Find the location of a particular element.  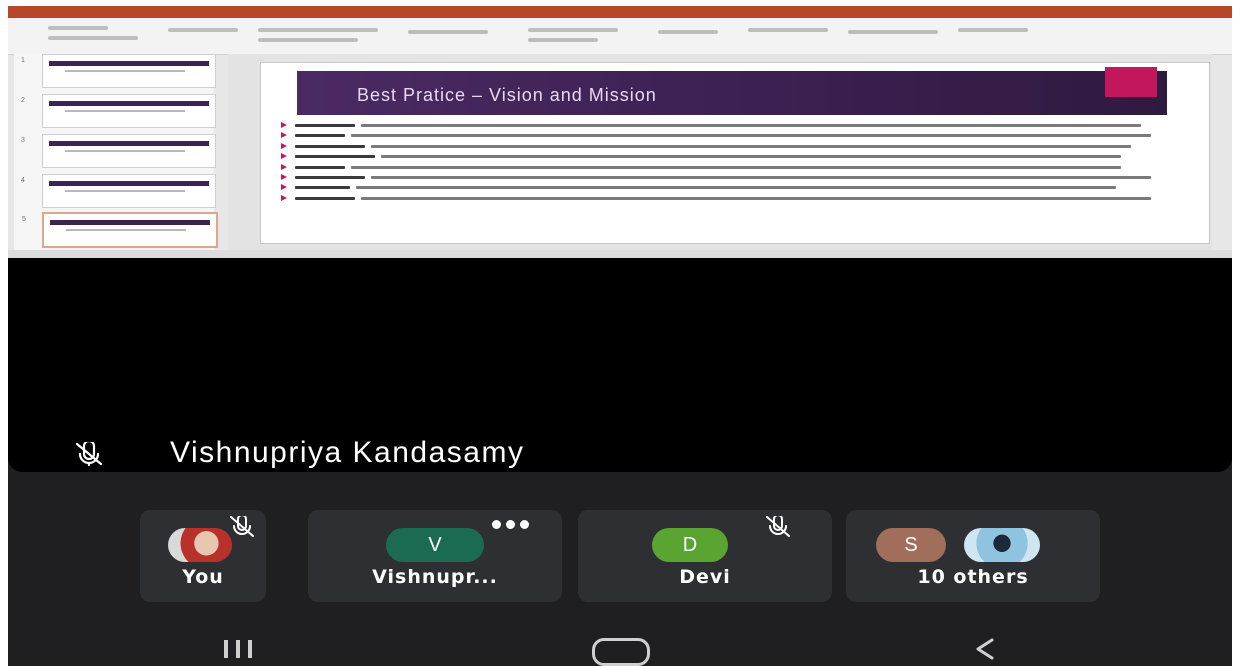

slide-thumbnails: 1 2 3 4 5 is located at coordinates (116, 152).